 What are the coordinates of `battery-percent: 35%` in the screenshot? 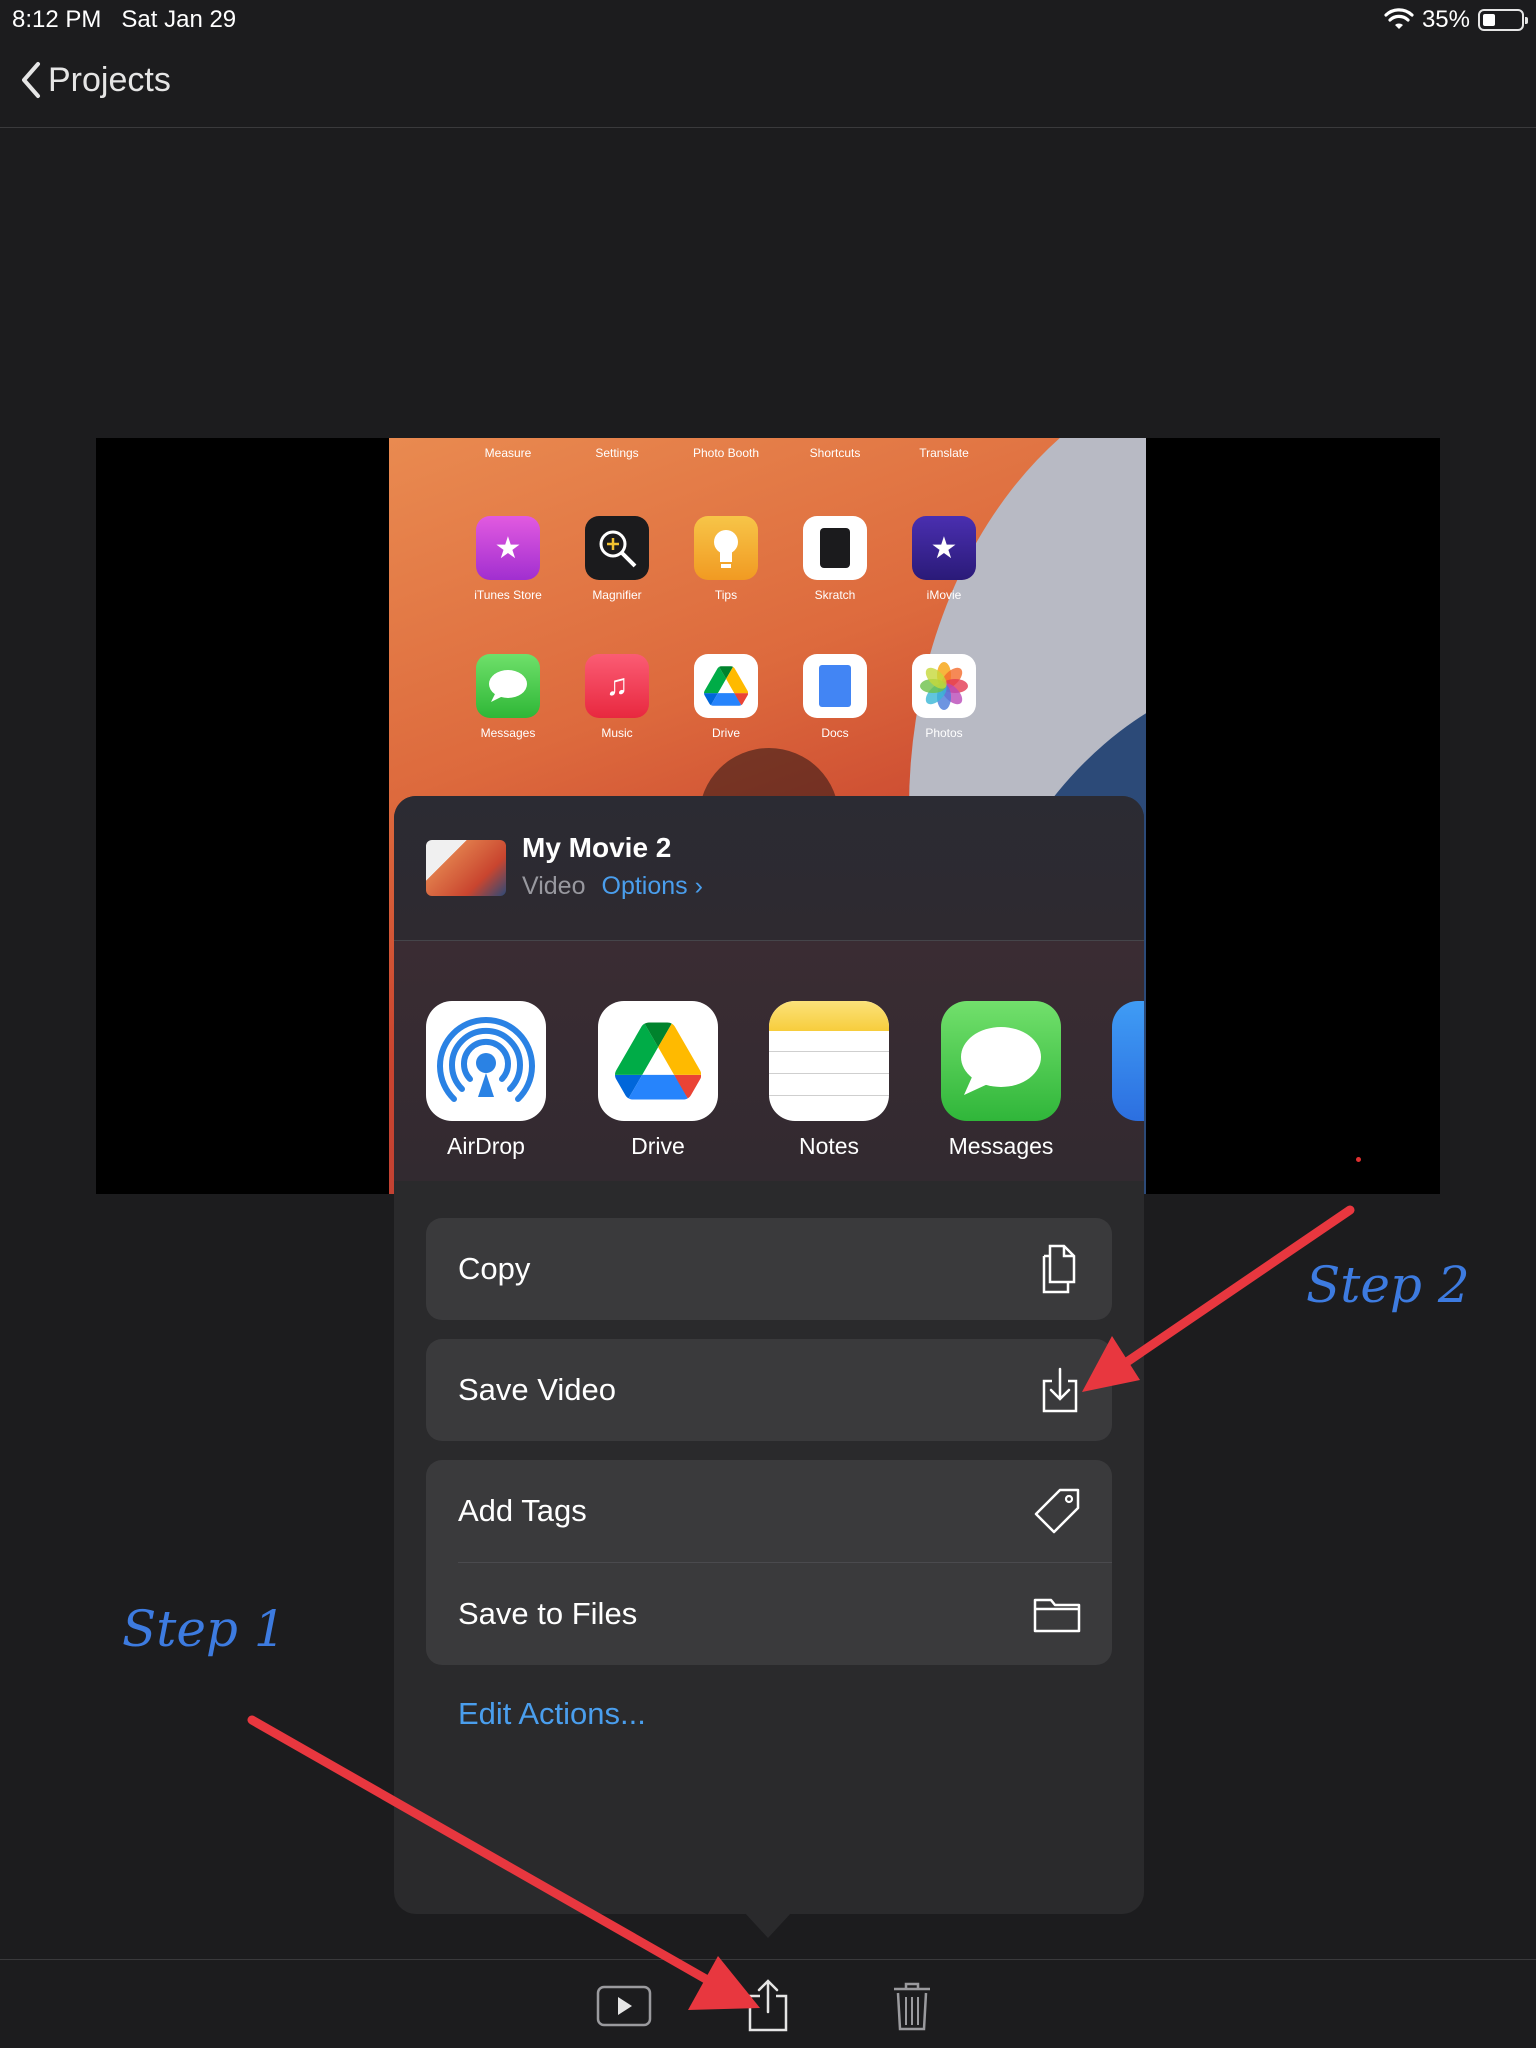 It's located at (1445, 19).